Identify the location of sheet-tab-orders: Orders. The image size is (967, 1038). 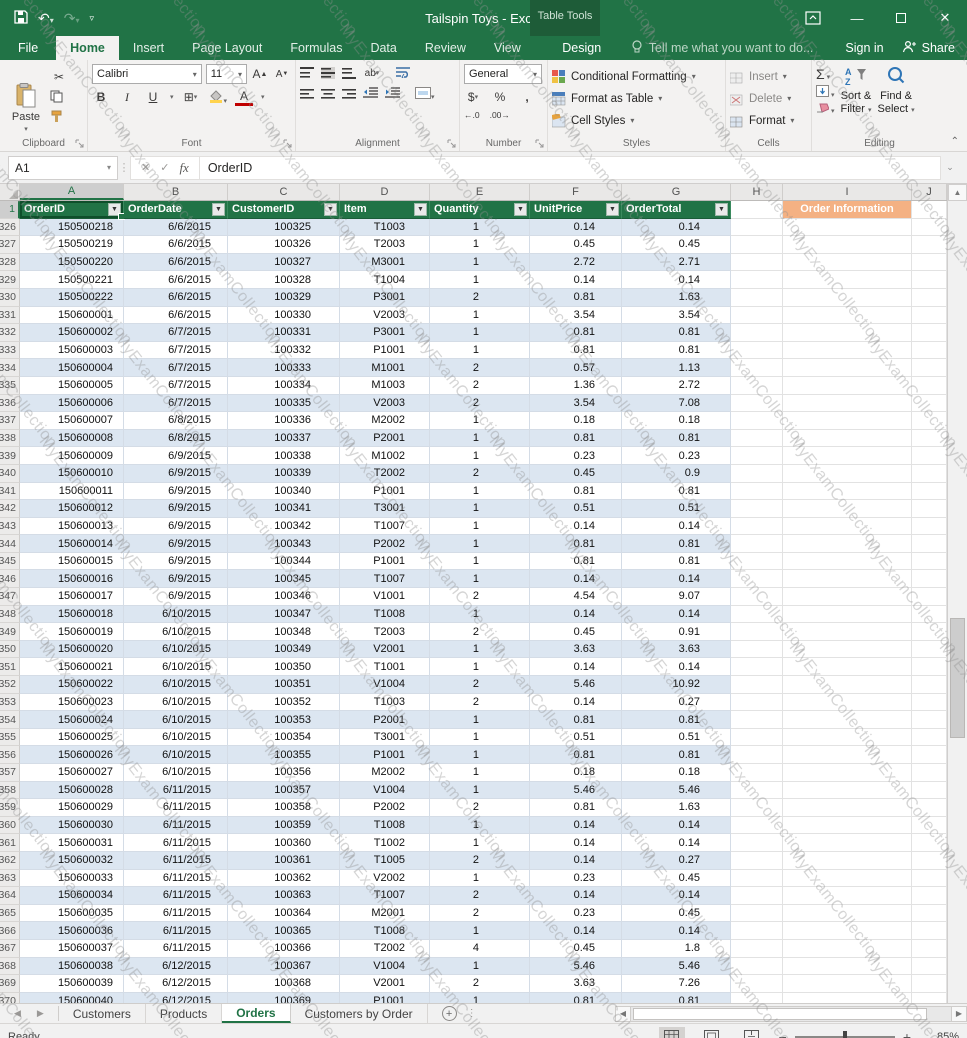
(256, 1013).